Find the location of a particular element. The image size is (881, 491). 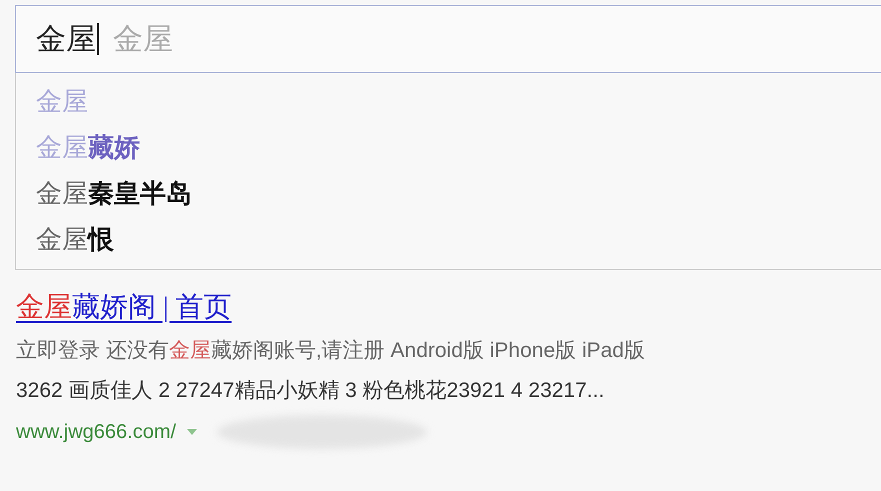

result-title-link: 金屋藏娇阁 | 首页 is located at coordinates (124, 307).